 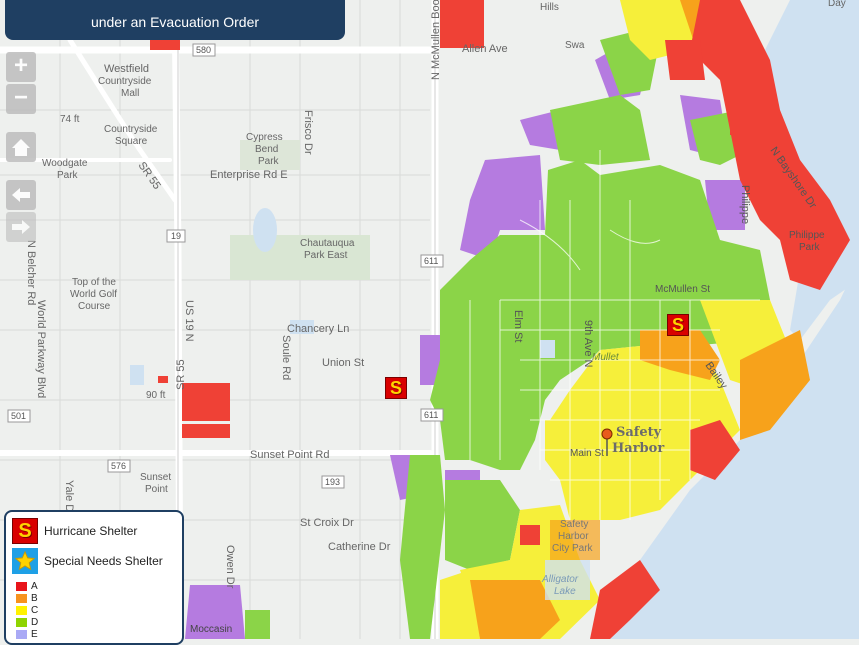 What do you see at coordinates (587, 453) in the screenshot?
I see `label-main-st: Main St` at bounding box center [587, 453].